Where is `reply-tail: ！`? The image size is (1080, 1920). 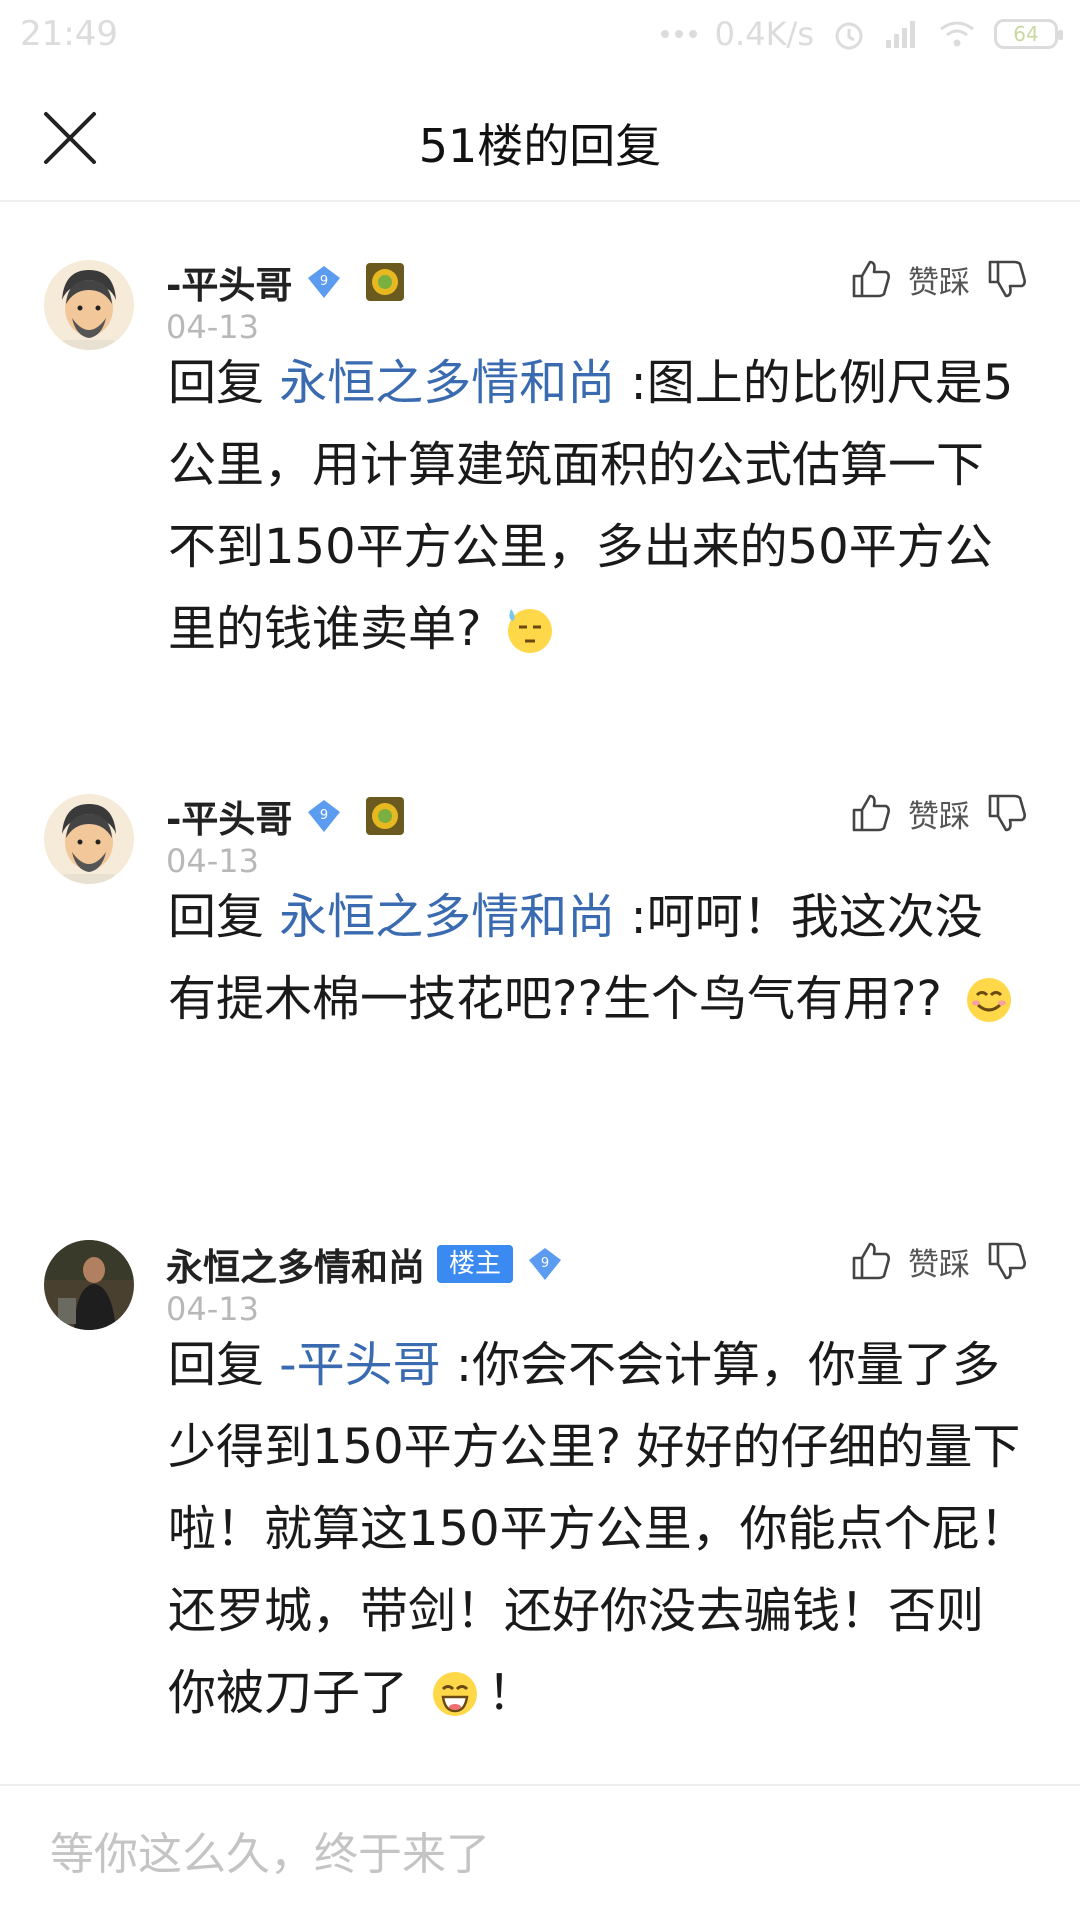
reply-tail: ！ is located at coordinates (511, 1693).